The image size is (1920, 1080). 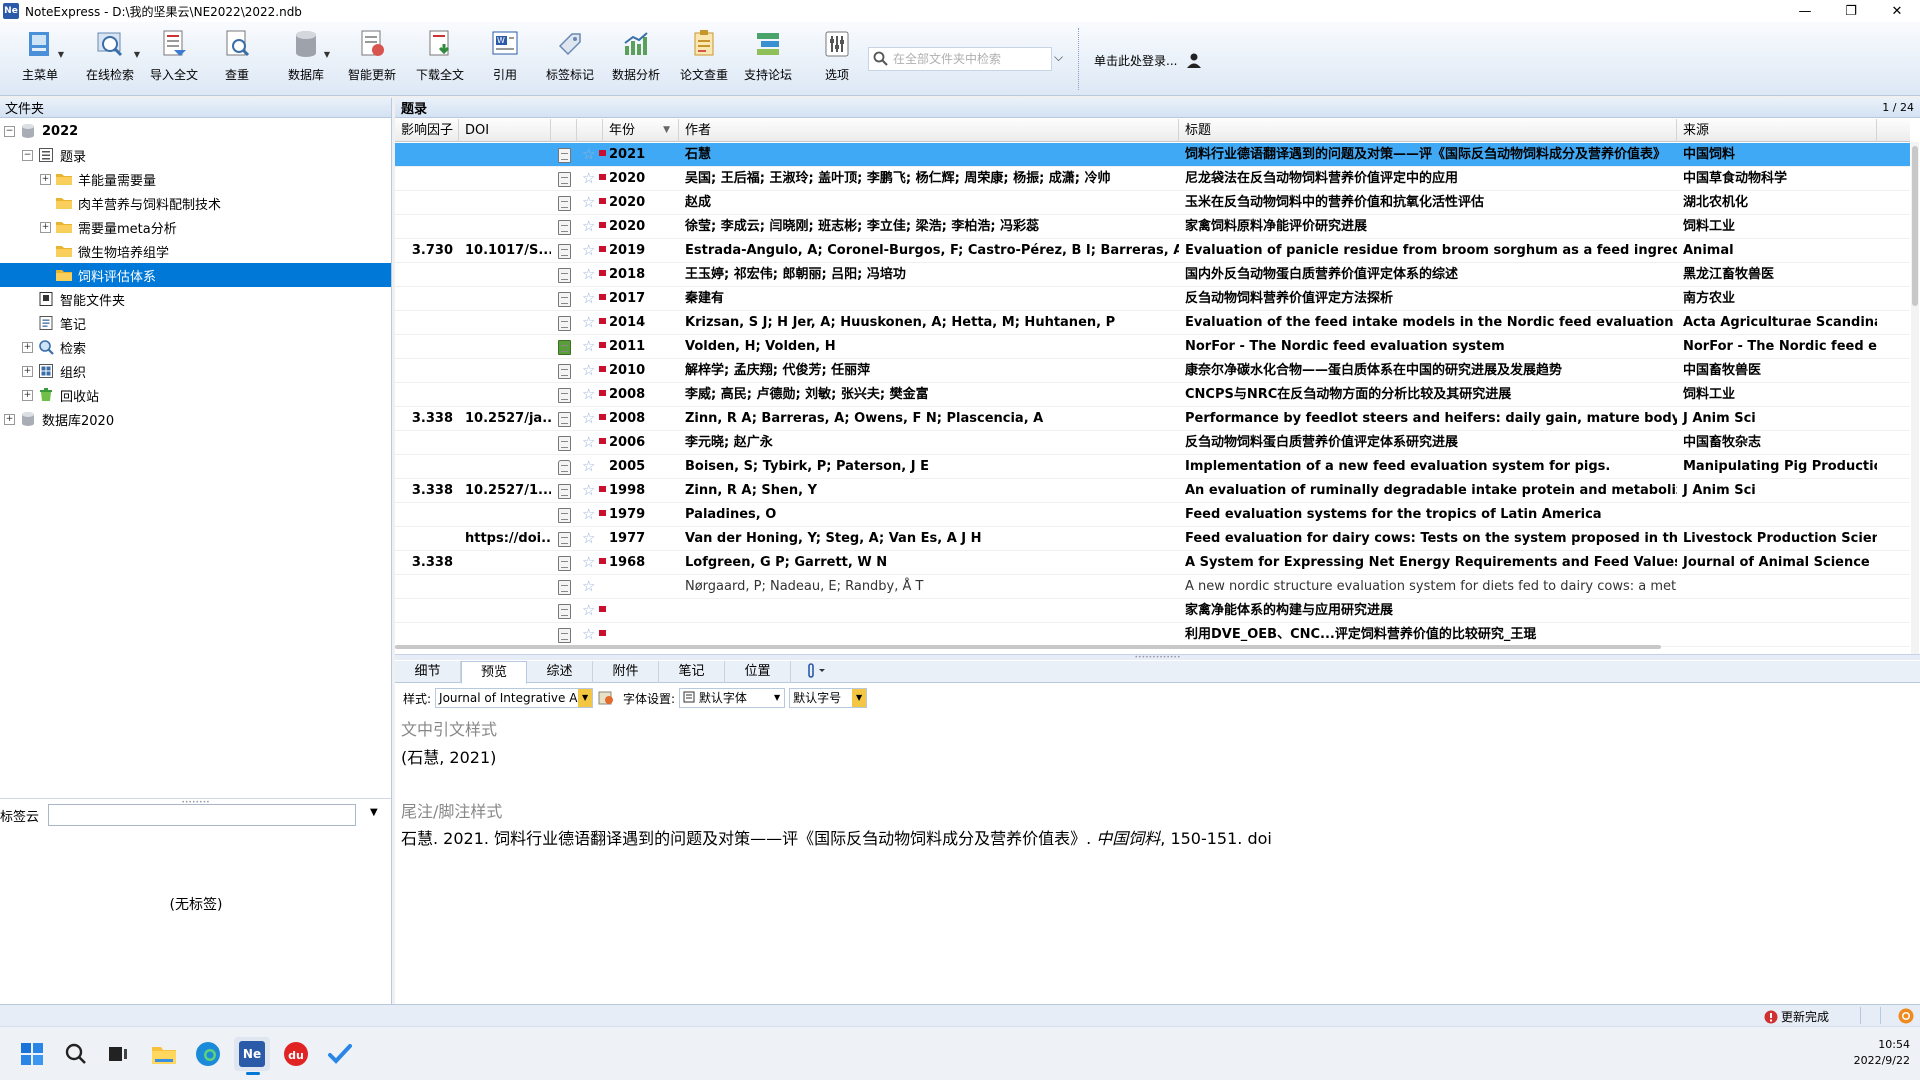 What do you see at coordinates (641, 130) in the screenshot?
I see `year-header: 年份 ▼` at bounding box center [641, 130].